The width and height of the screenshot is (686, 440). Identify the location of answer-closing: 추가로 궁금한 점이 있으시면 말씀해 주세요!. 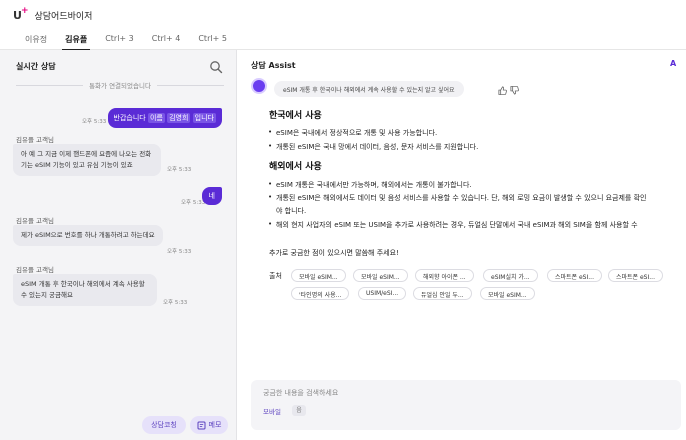
(334, 253).